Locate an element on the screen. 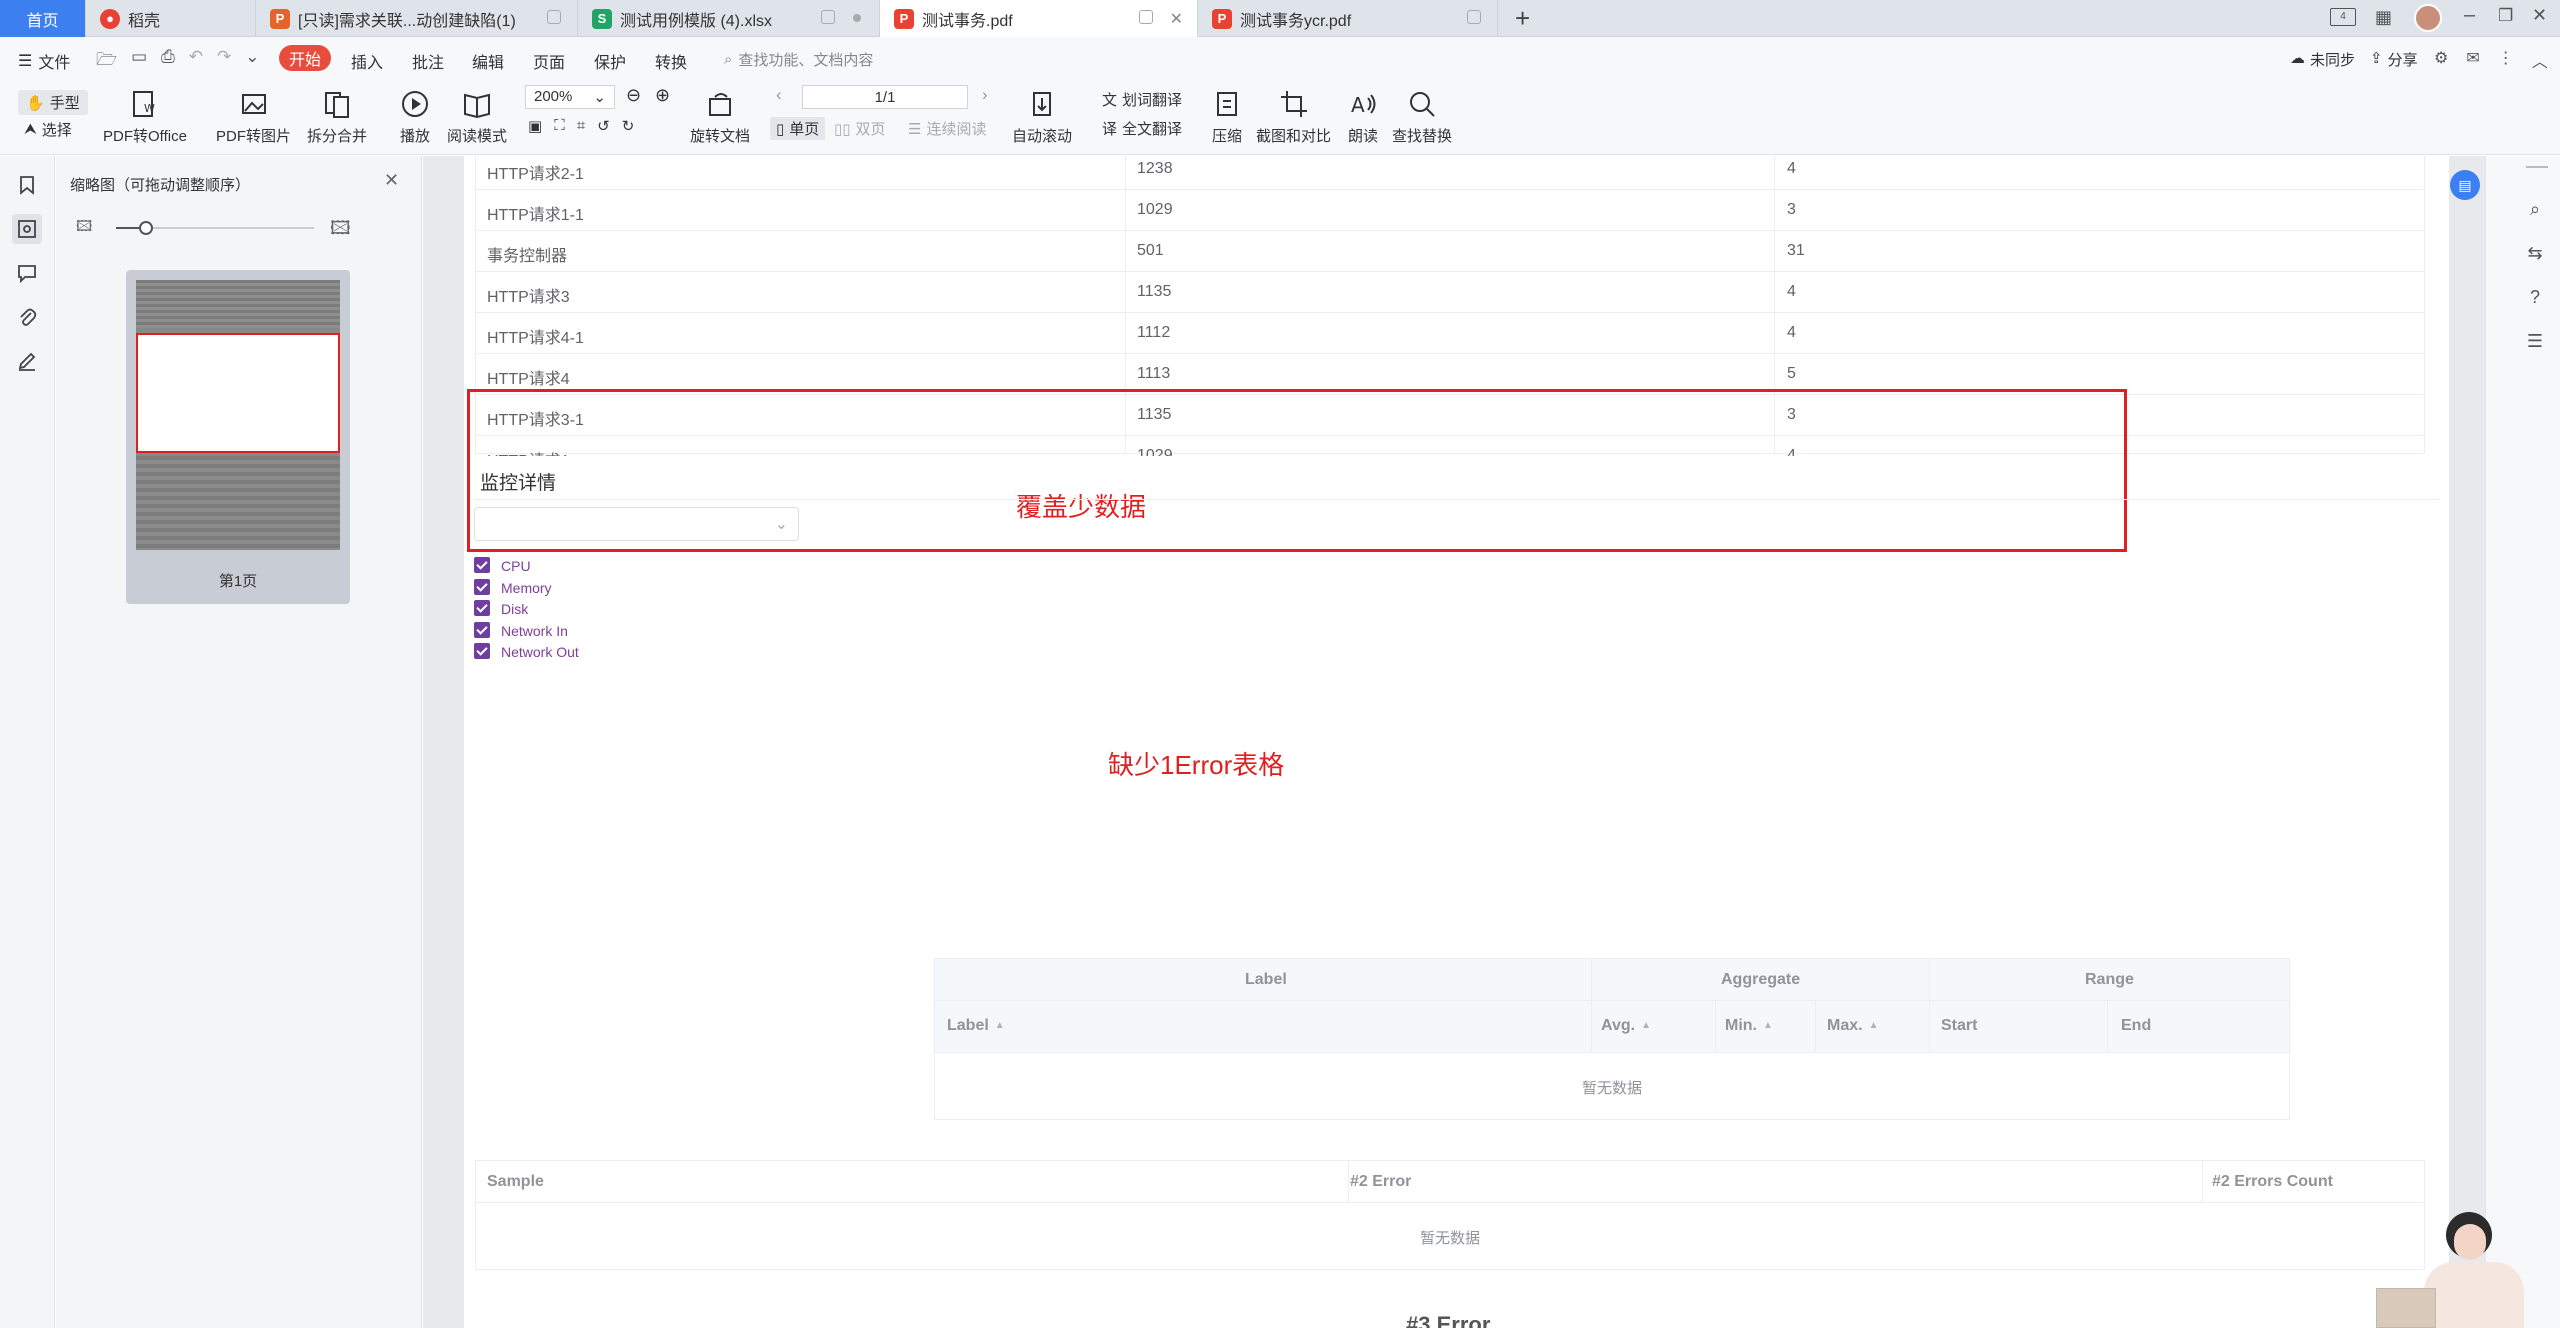 This screenshot has height=1328, width=2560. tab-page: 页面 is located at coordinates (549, 61).